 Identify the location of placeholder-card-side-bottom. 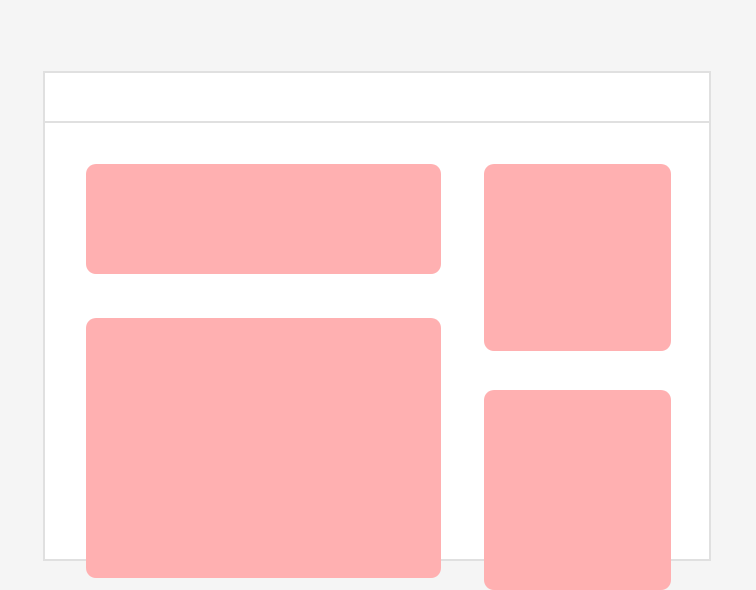
(577, 490).